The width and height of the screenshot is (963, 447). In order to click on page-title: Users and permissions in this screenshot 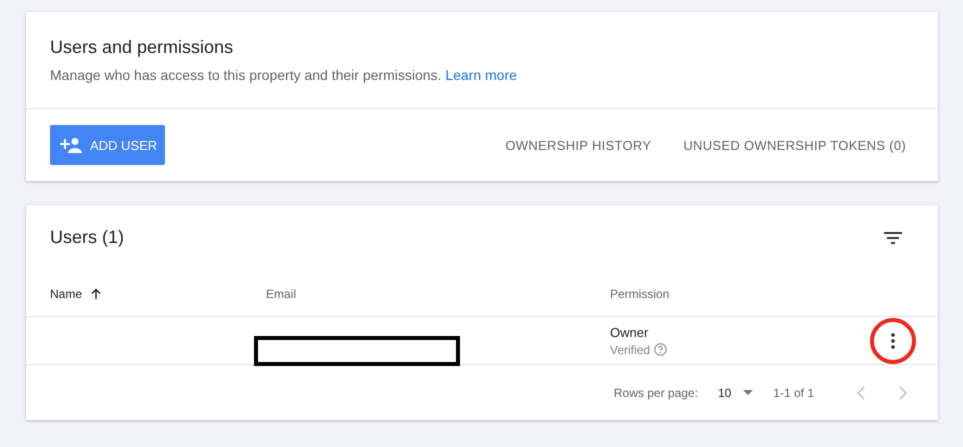, I will do `click(142, 47)`.